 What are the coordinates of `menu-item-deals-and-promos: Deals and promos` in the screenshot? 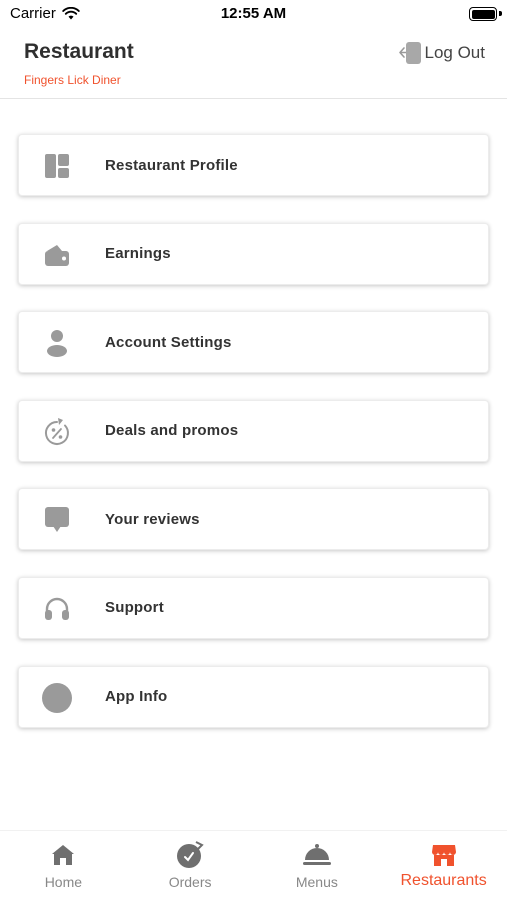 It's located at (253, 430).